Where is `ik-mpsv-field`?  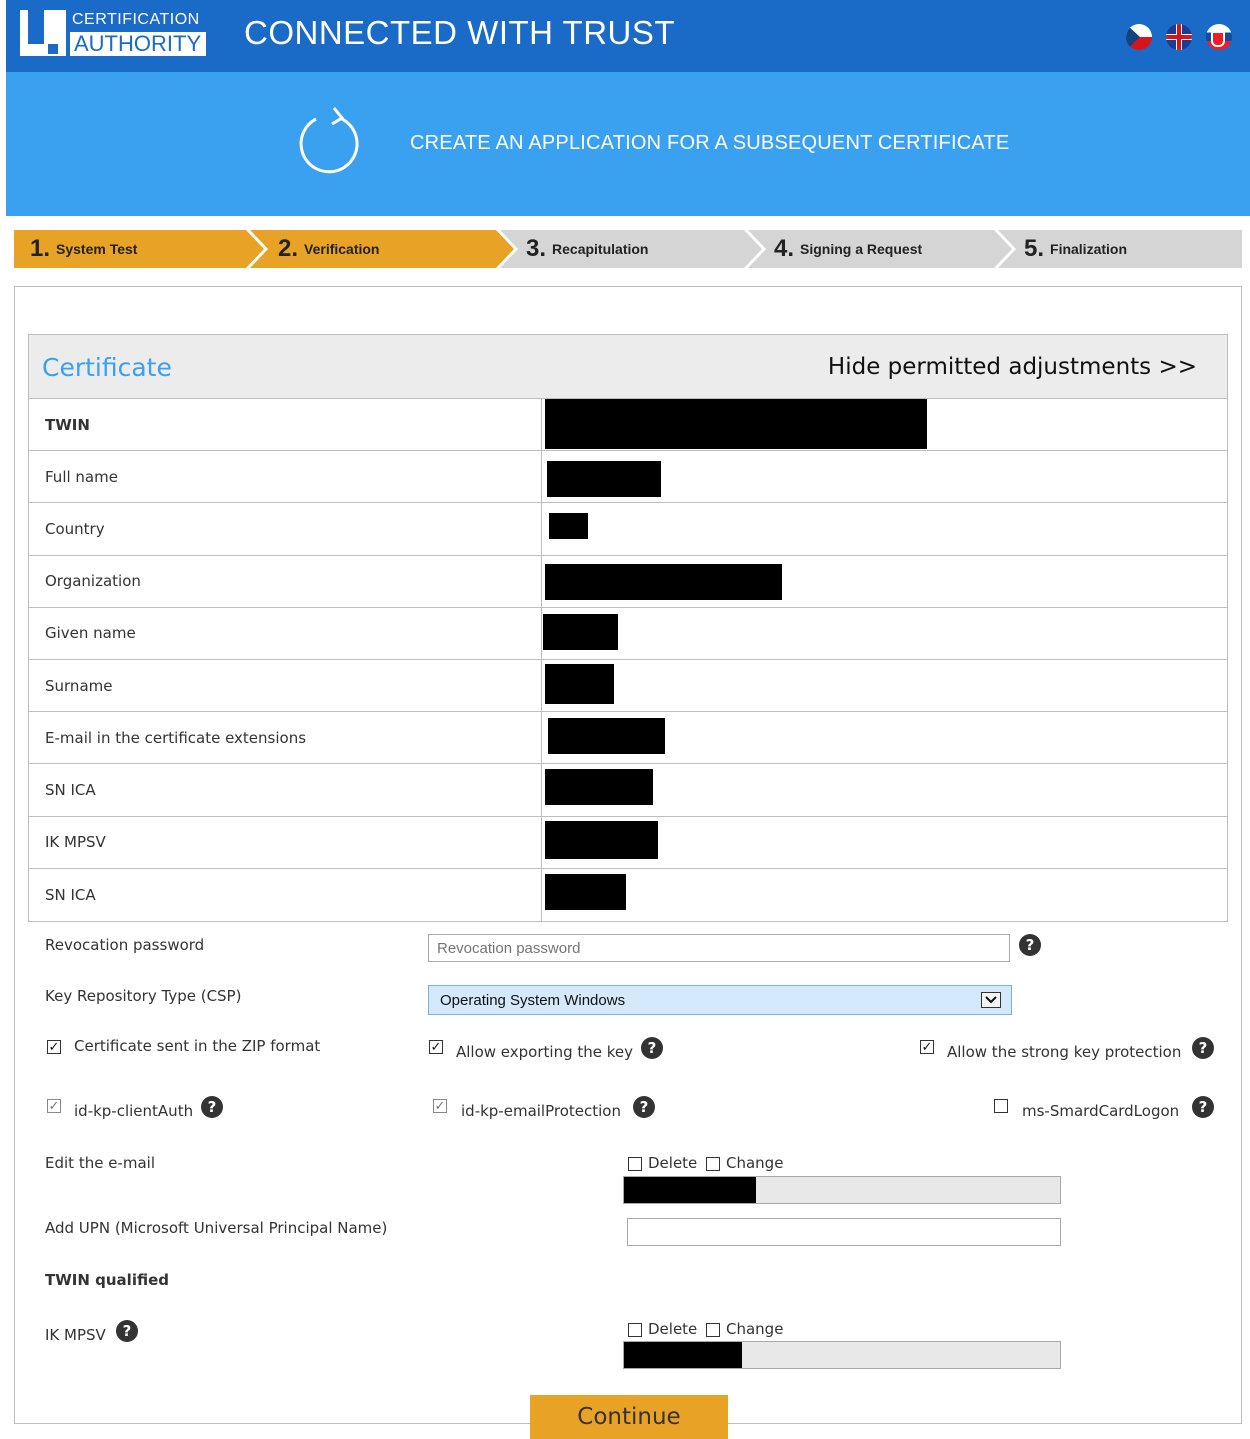 ik-mpsv-field is located at coordinates (842, 1355).